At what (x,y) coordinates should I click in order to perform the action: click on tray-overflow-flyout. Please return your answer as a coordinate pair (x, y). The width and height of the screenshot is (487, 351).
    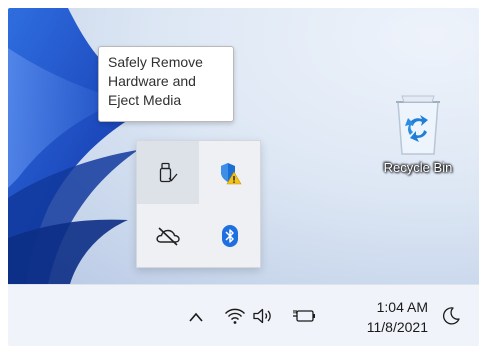
    Looking at the image, I should click on (198, 204).